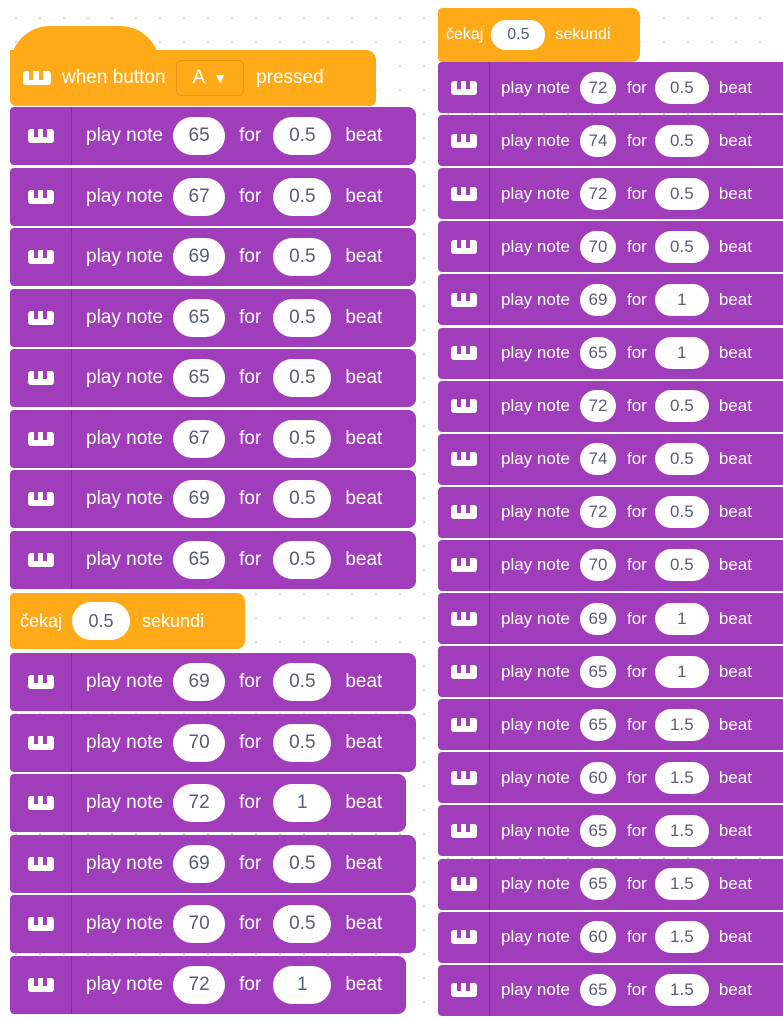 The height and width of the screenshot is (1020, 783). Describe the element at coordinates (210, 78) in the screenshot. I see `button-select-dropdown: A ▼` at that location.